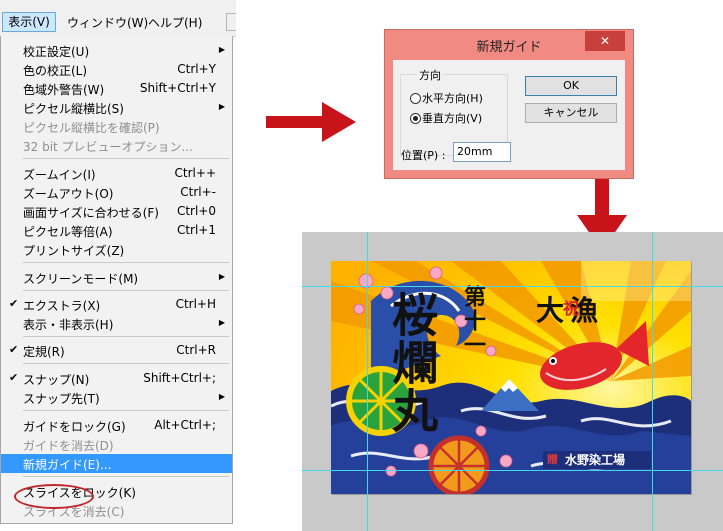 This screenshot has width=723, height=531. Describe the element at coordinates (74, 512) in the screenshot. I see `menu-item-label: スライスを消去(C)` at that location.